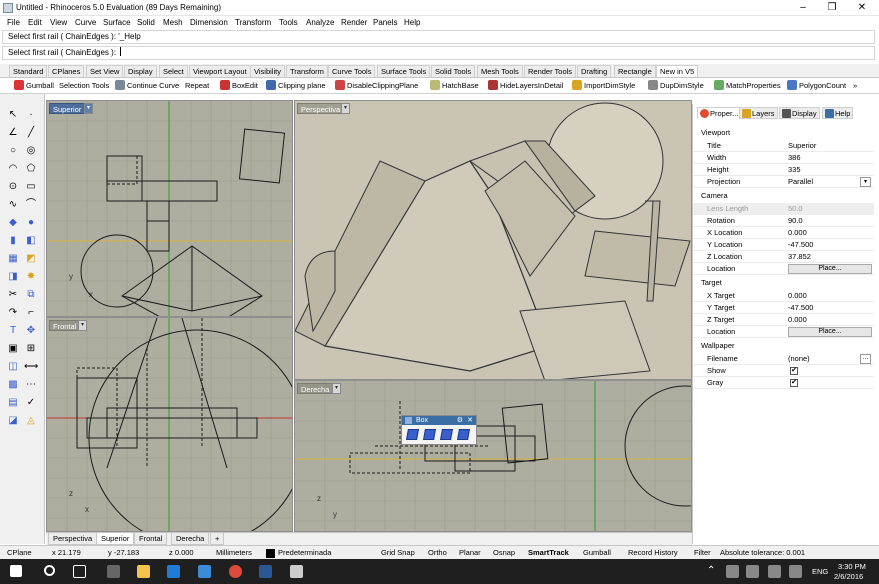 Image resolution: width=879 pixels, height=584 pixels. I want to click on tab-transform: Transform, so click(307, 71).